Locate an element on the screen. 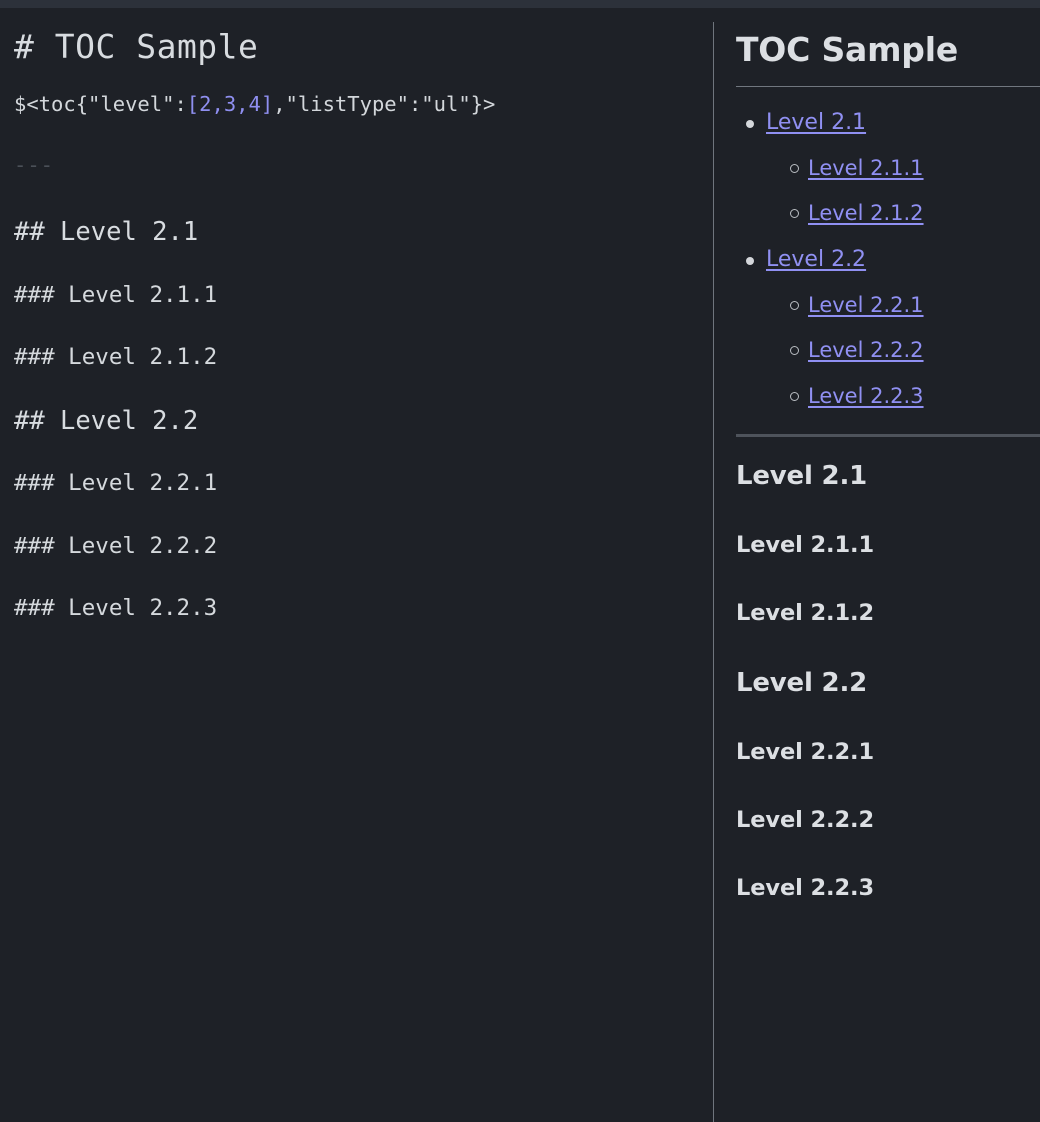 This screenshot has width=1040, height=1122. preview-title-rule is located at coordinates (888, 86).